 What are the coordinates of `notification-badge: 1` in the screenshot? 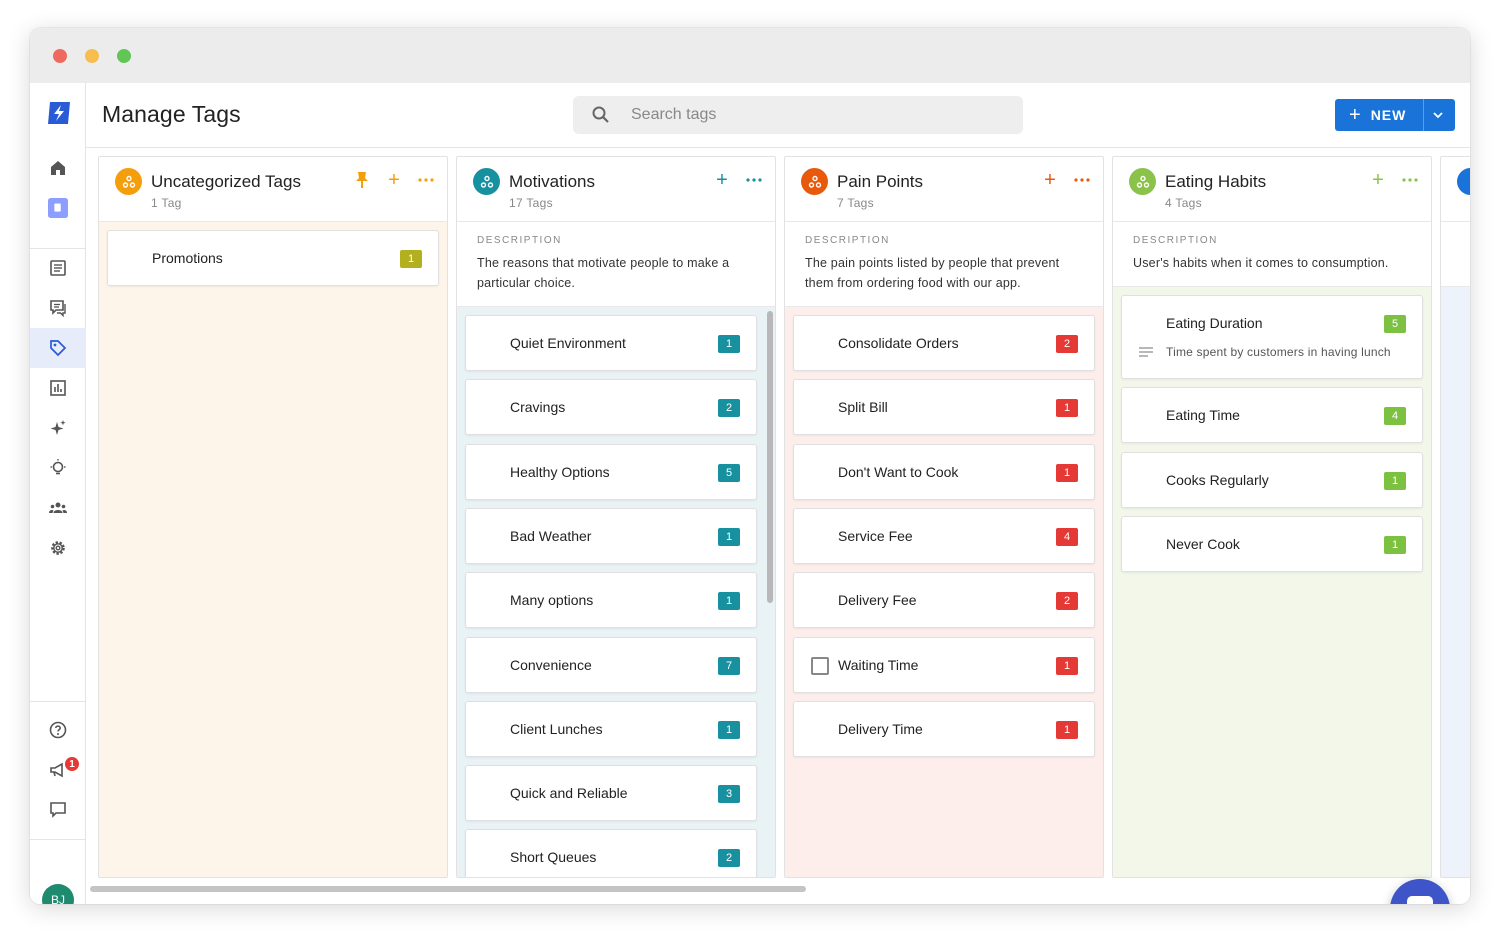 It's located at (72, 764).